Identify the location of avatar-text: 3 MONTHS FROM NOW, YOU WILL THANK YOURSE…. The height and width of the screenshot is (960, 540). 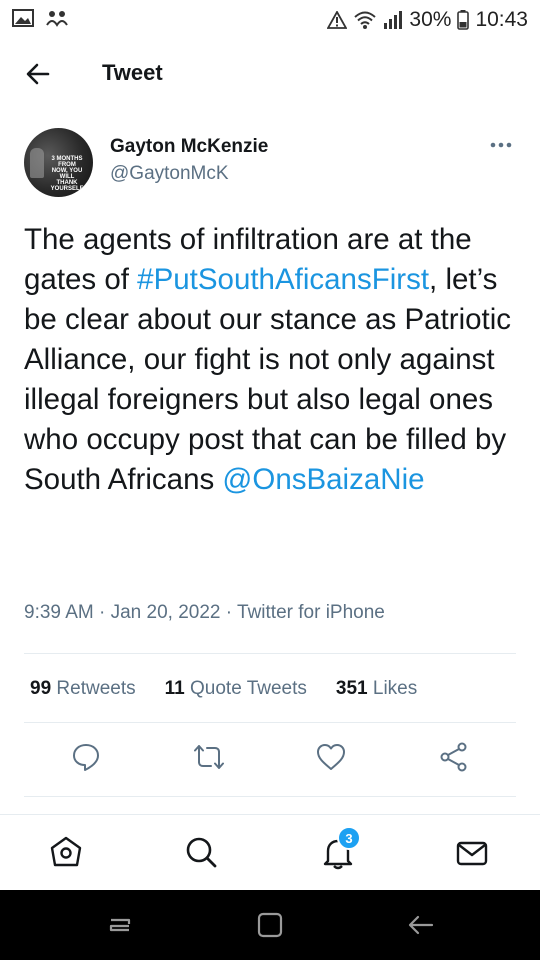
(67, 174).